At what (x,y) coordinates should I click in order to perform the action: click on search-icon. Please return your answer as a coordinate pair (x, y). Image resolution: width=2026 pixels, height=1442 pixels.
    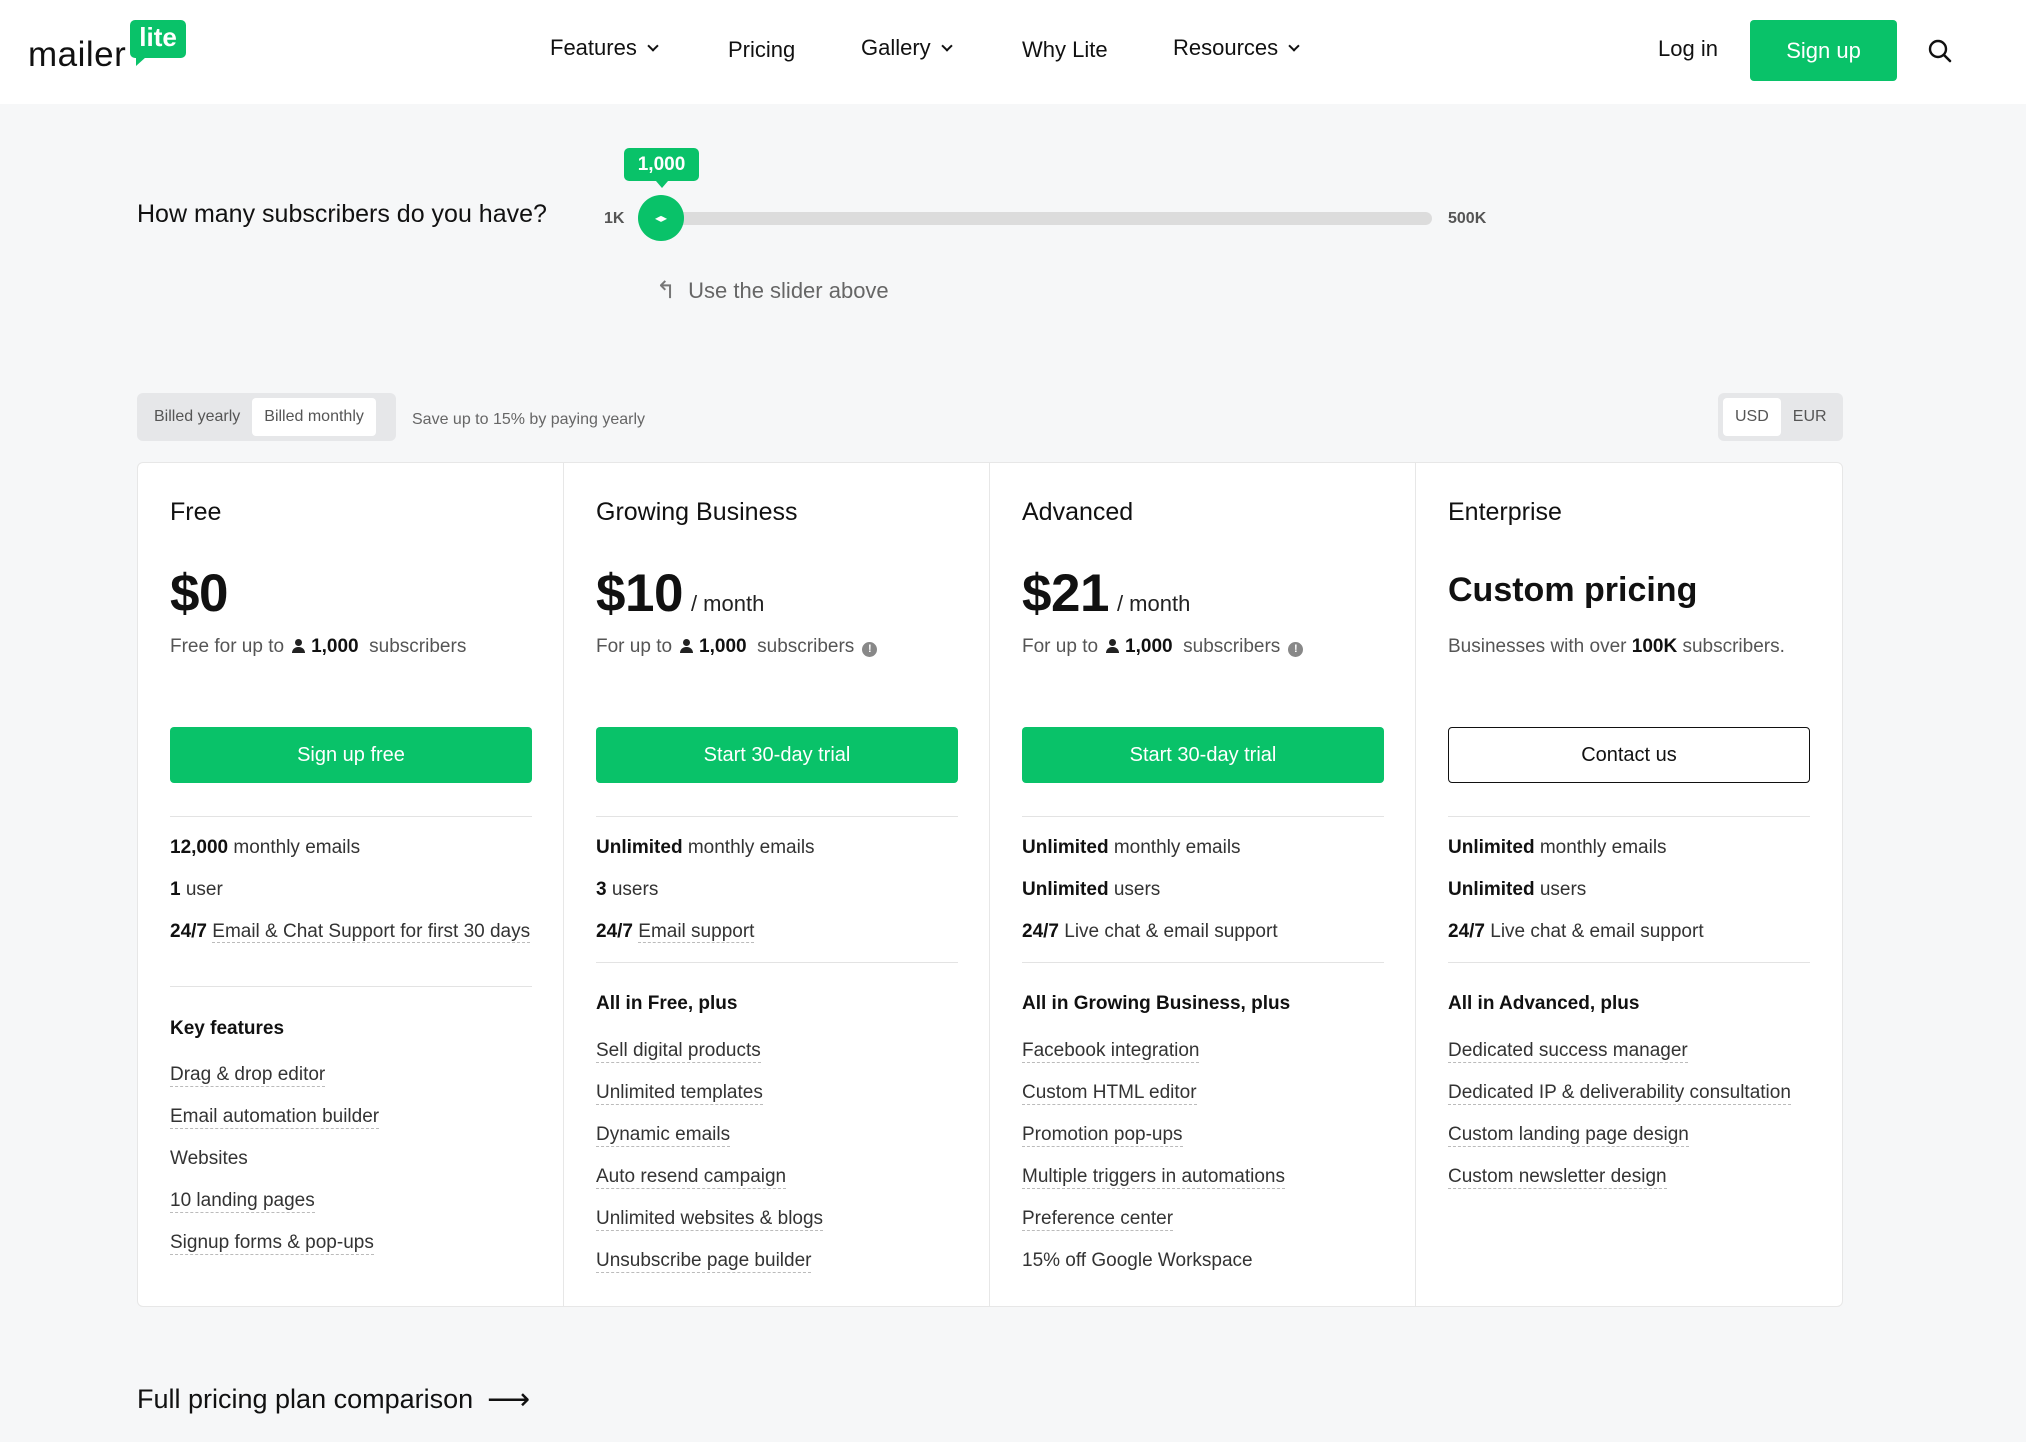
    Looking at the image, I should click on (1940, 51).